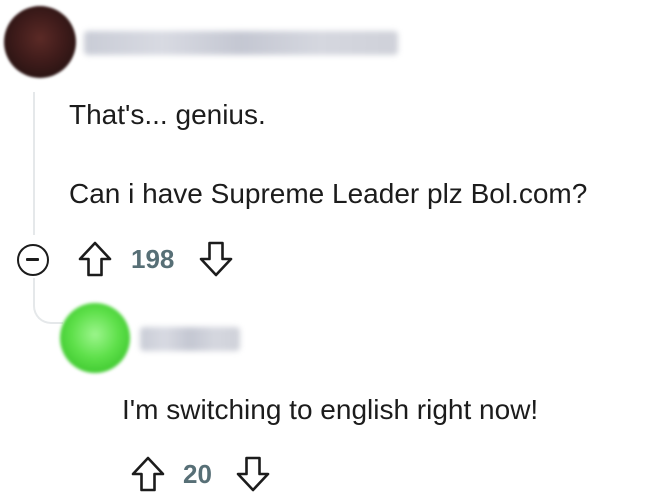  I want to click on vote-score: 20, so click(197, 474).